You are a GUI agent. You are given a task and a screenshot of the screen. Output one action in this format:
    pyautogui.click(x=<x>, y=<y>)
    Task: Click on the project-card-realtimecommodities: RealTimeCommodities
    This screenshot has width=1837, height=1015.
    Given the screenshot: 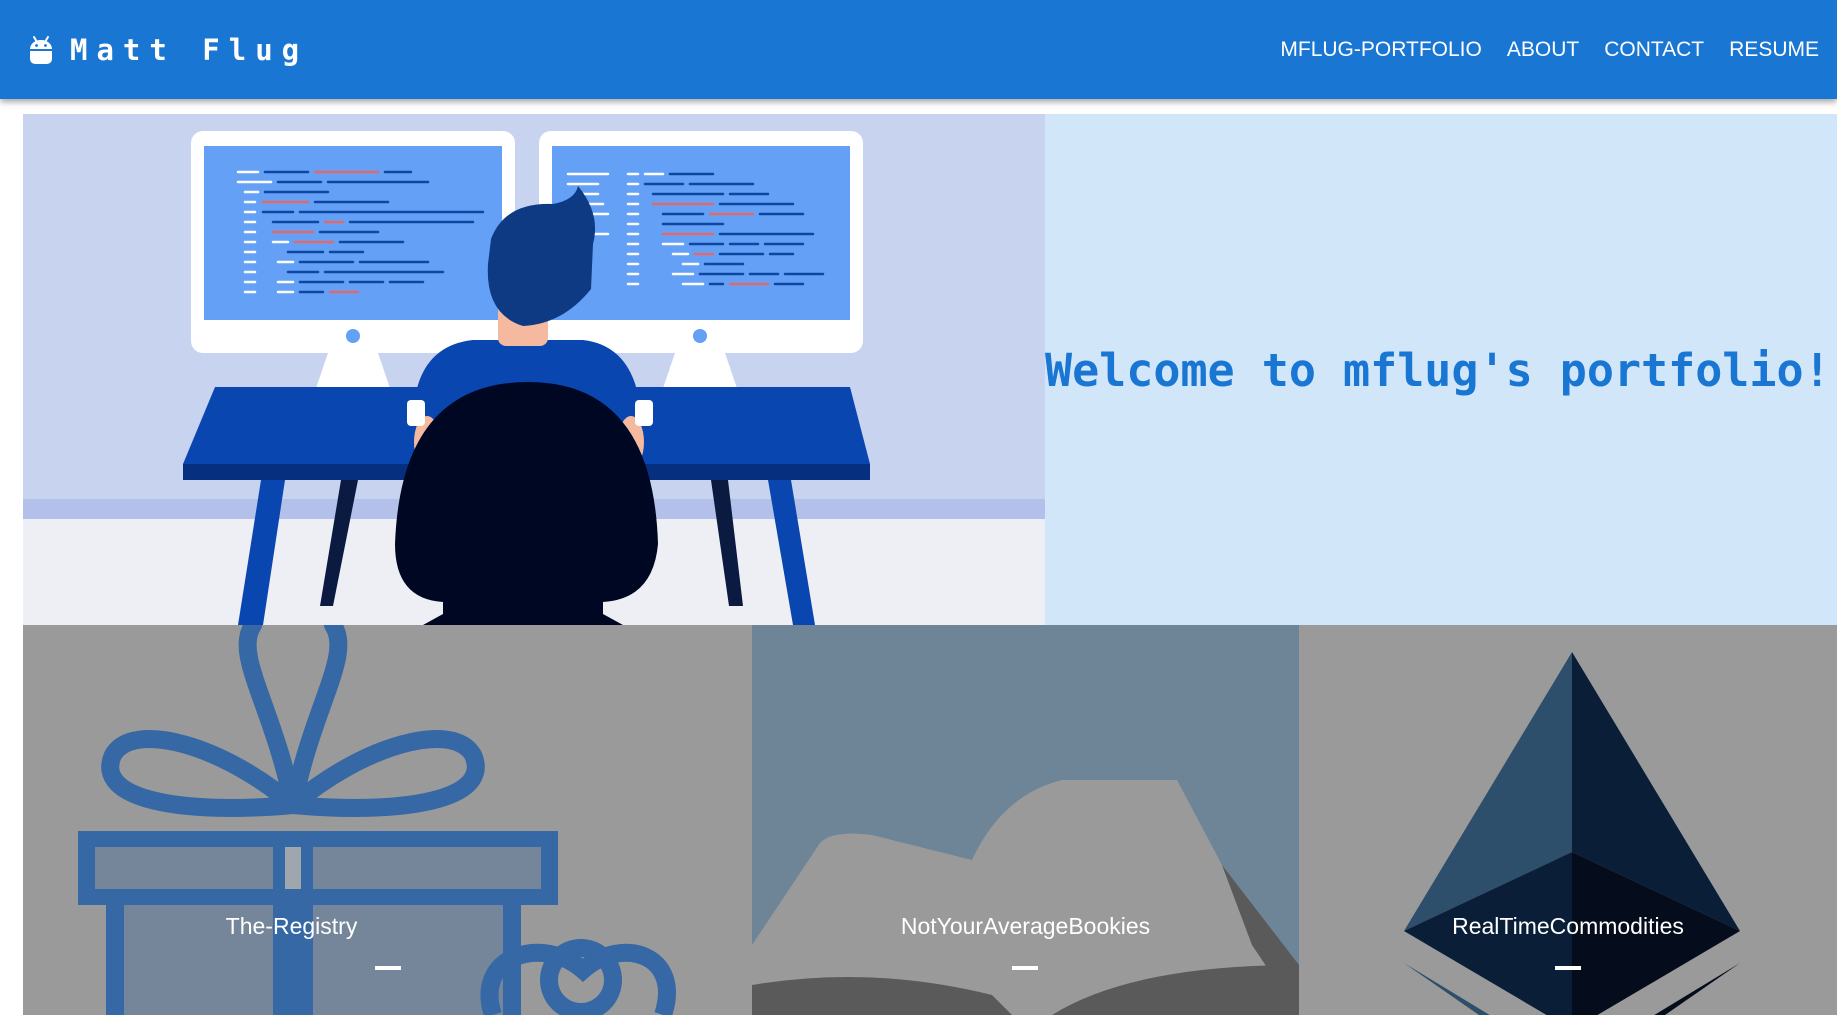 What is the action you would take?
    pyautogui.click(x=1568, y=820)
    